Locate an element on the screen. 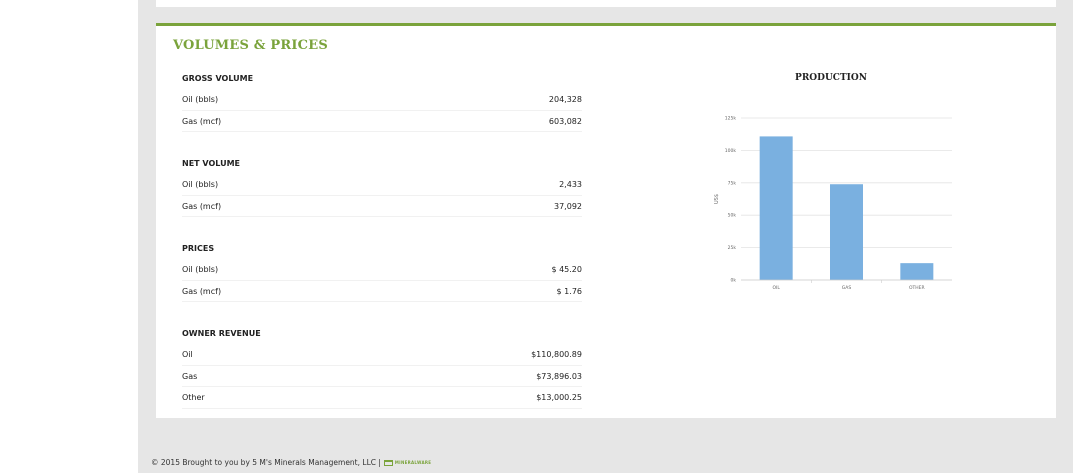  x-tick-label: OIL is located at coordinates (776, 288).